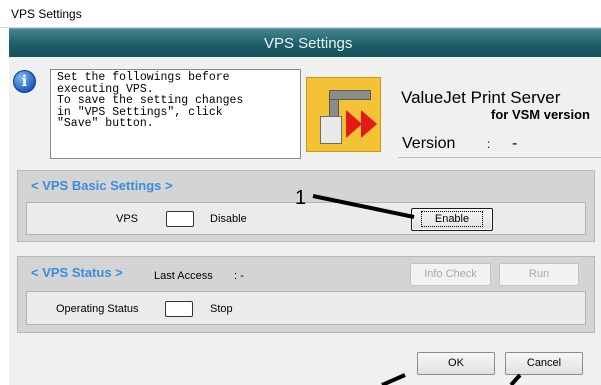  What do you see at coordinates (515, 379) in the screenshot?
I see `annotation-arrow-cancel` at bounding box center [515, 379].